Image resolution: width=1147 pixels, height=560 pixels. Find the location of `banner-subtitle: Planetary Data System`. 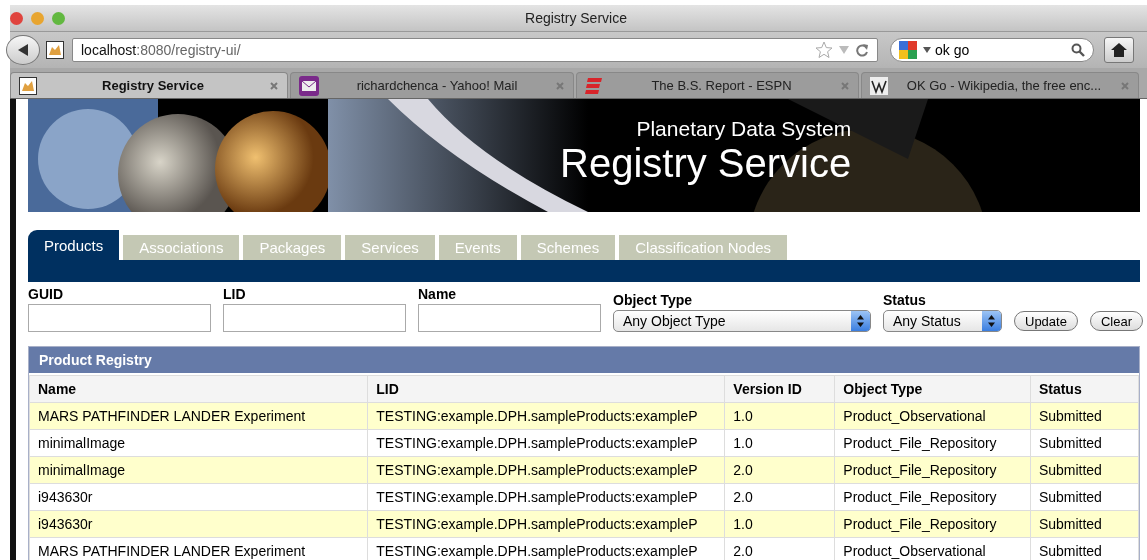

banner-subtitle: Planetary Data System is located at coordinates (743, 129).